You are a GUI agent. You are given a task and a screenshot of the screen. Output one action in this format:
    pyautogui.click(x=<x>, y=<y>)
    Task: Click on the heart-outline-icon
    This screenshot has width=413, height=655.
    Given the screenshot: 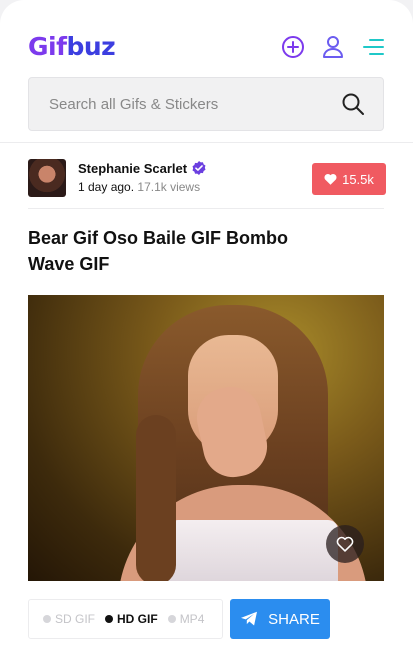 What is the action you would take?
    pyautogui.click(x=345, y=544)
    